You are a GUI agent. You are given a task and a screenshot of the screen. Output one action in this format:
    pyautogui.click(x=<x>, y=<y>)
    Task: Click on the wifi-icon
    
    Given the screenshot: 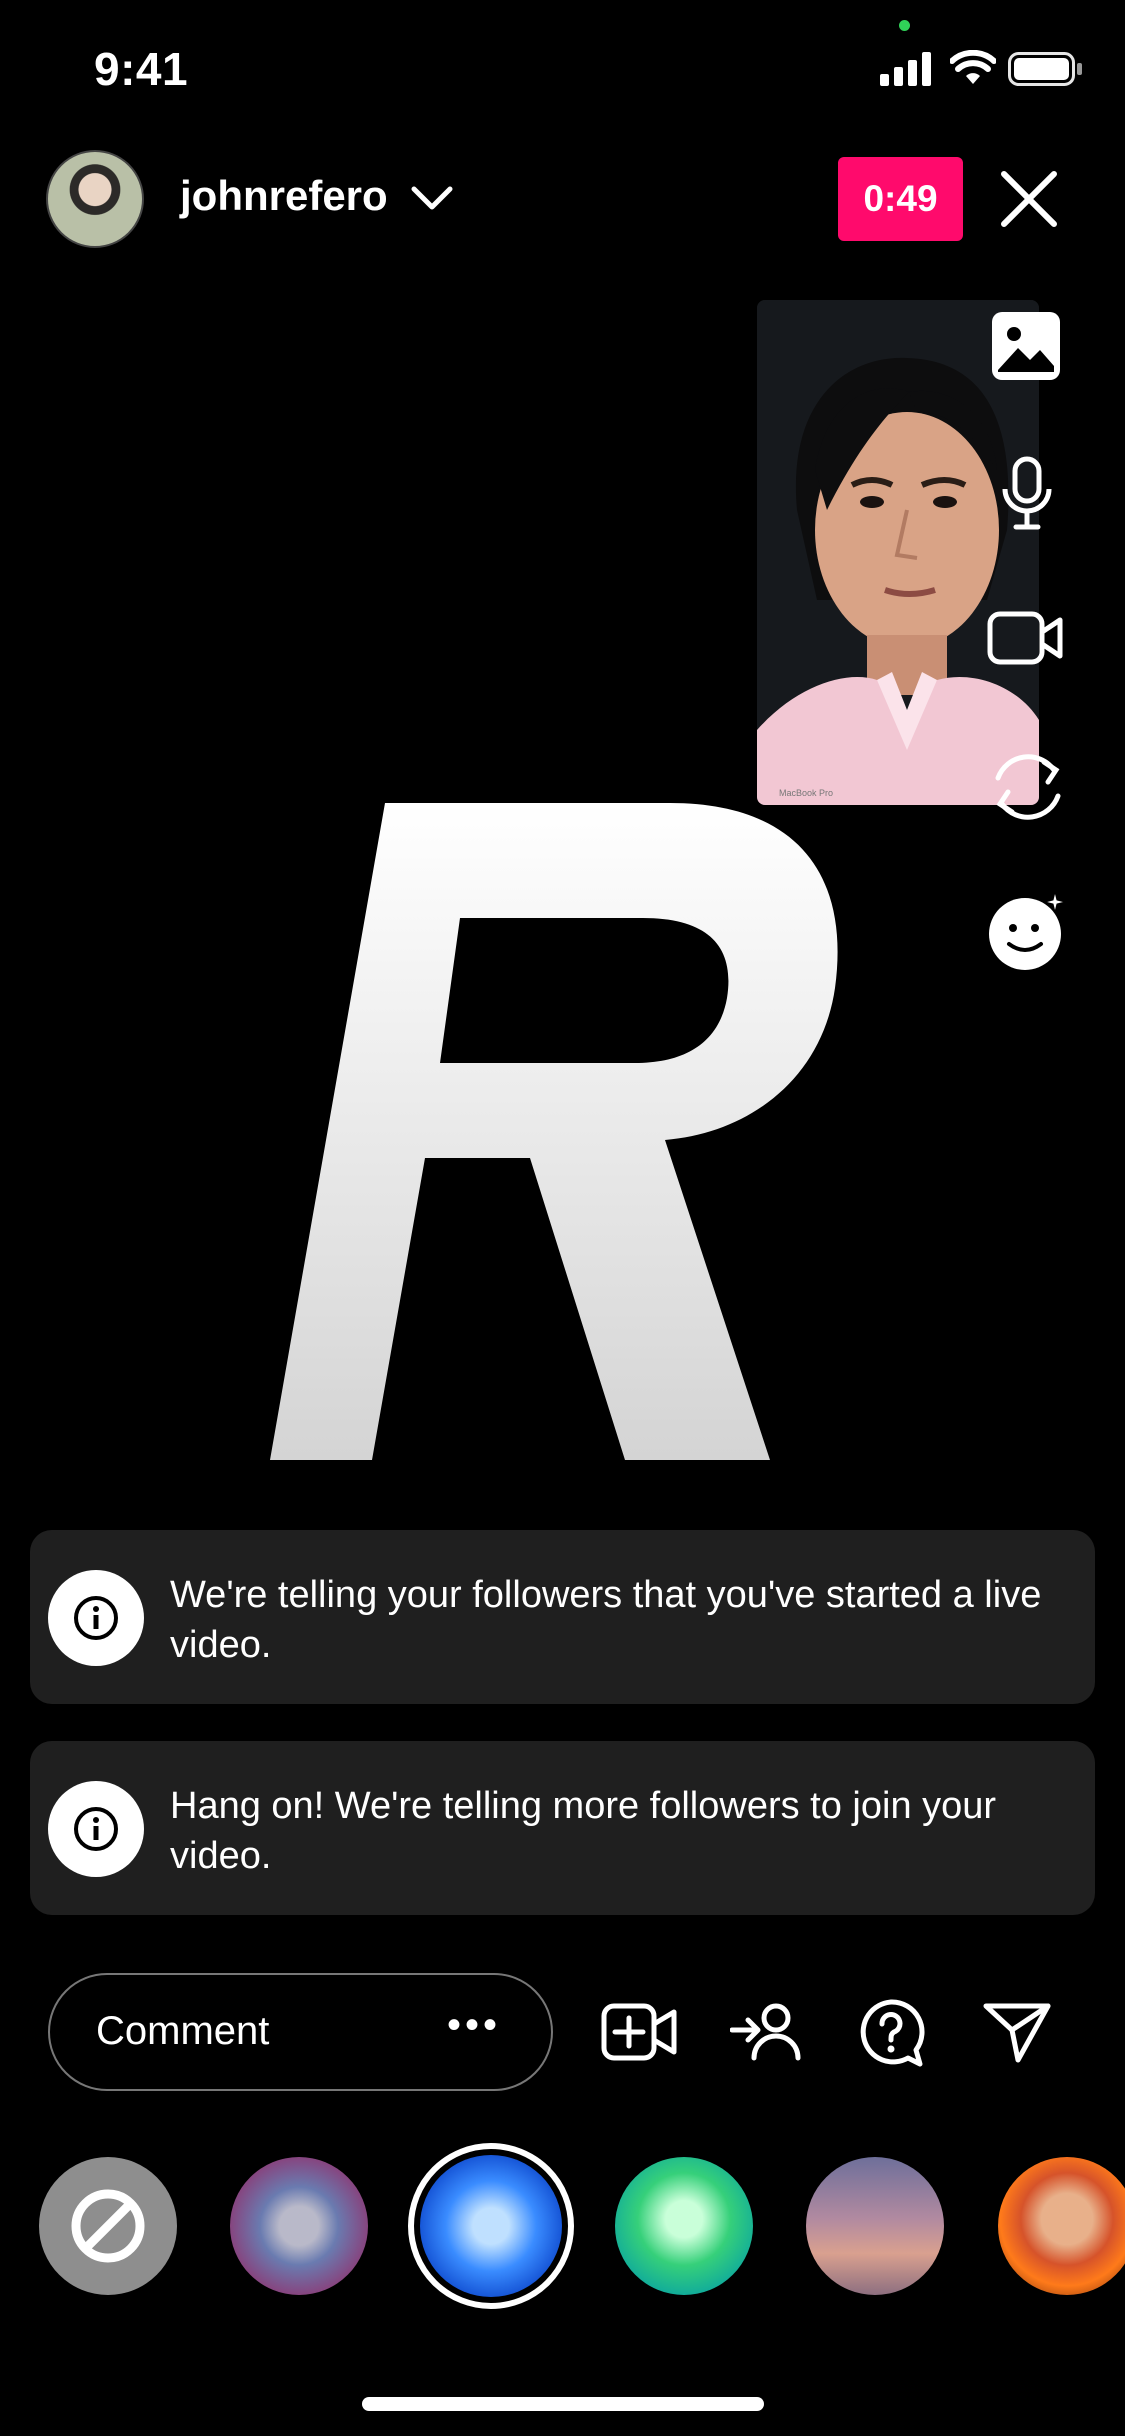 What is the action you would take?
    pyautogui.click(x=973, y=67)
    